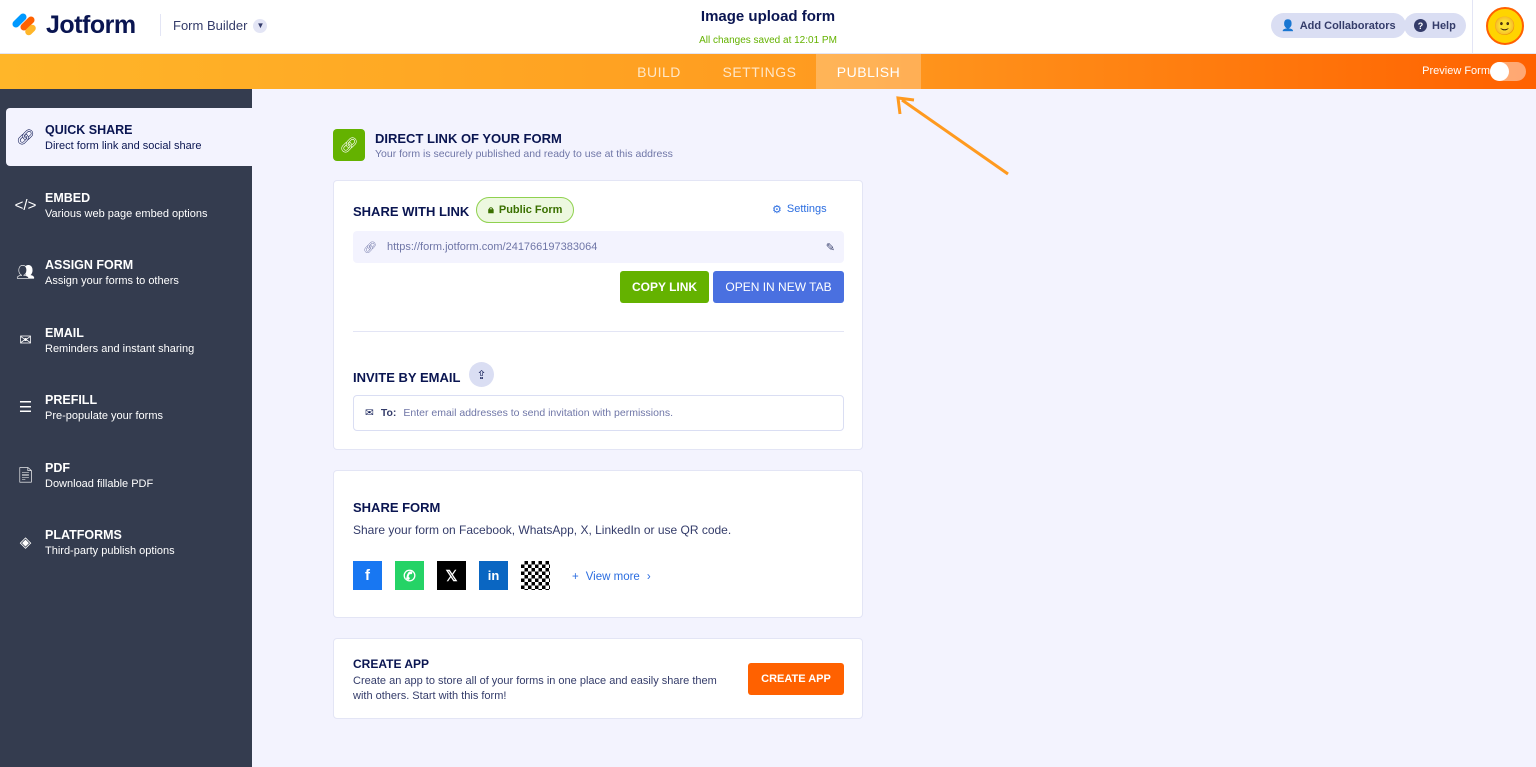 The width and height of the screenshot is (1536, 767). I want to click on view-more-label: View more, so click(612, 577).